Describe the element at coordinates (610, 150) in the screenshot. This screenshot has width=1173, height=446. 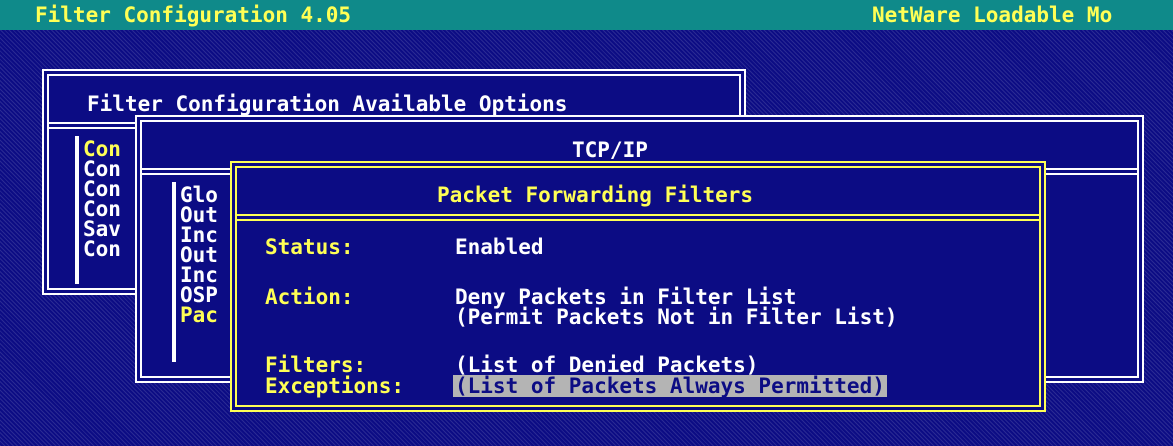
I see `tcpip-title: TCP/IP` at that location.